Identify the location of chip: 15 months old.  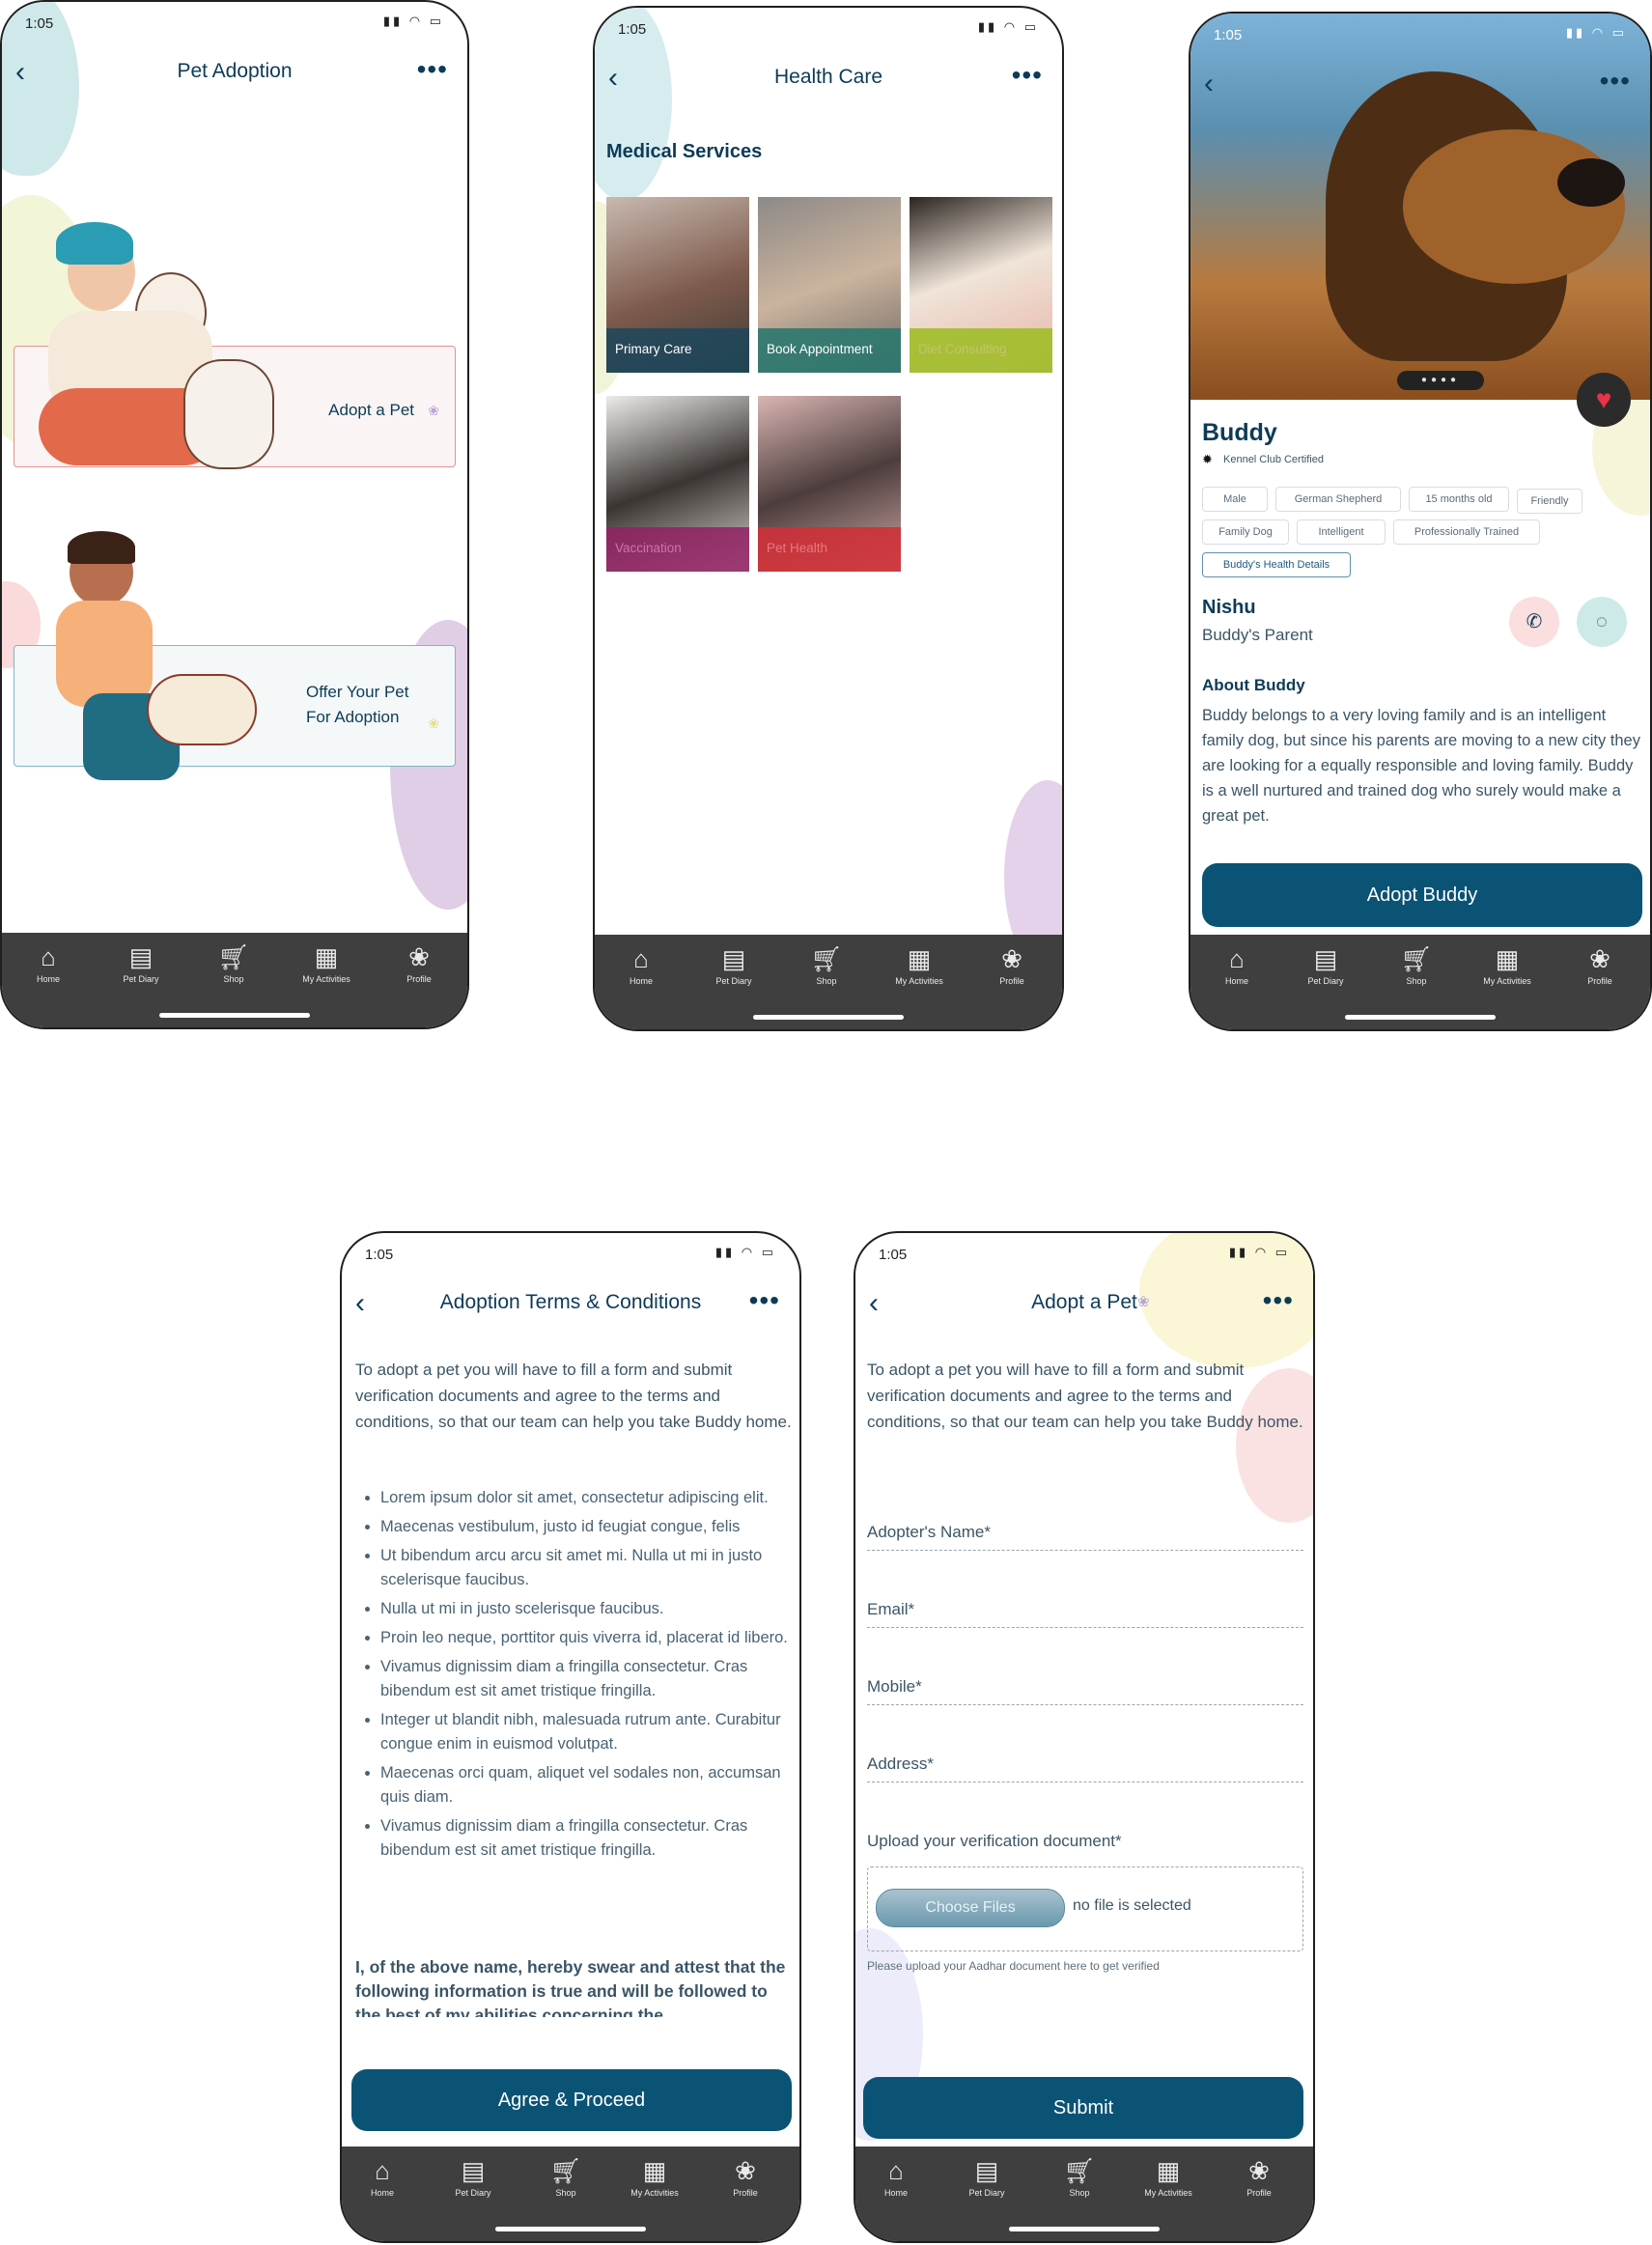
(1459, 499).